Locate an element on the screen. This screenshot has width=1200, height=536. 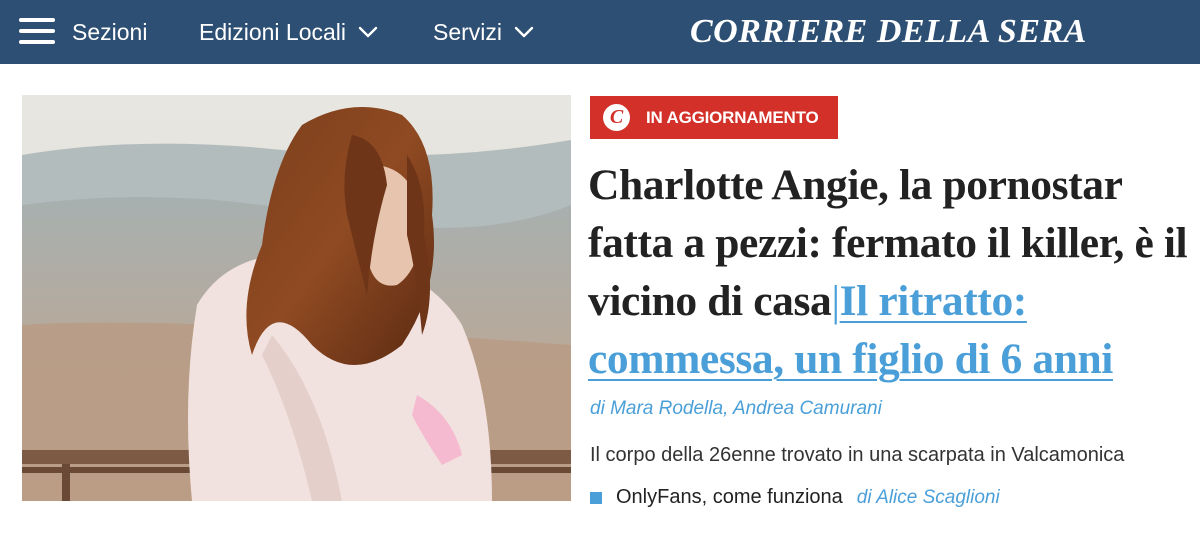
live-update-badge: C IN AGGIORNAMENTO is located at coordinates (714, 117).